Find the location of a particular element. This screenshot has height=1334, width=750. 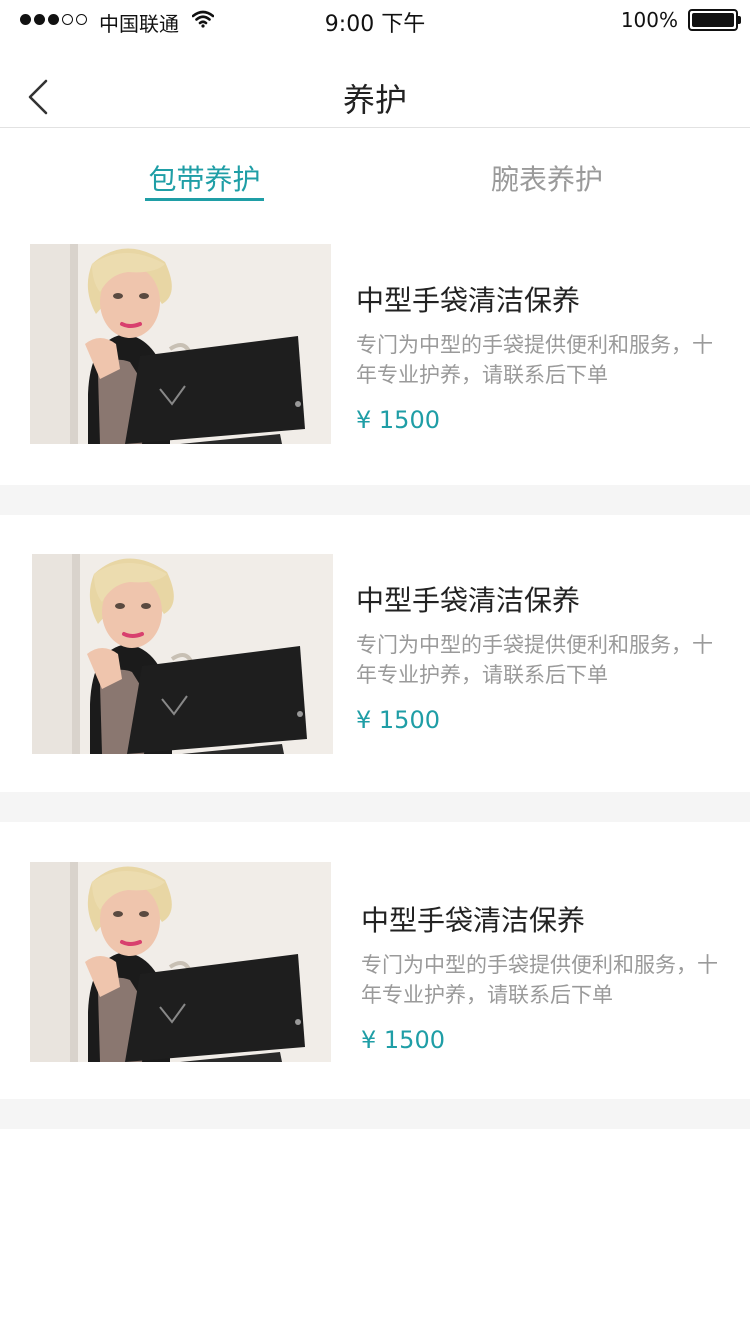

tab-watch-care: 腕表养护 is located at coordinates (547, 178).